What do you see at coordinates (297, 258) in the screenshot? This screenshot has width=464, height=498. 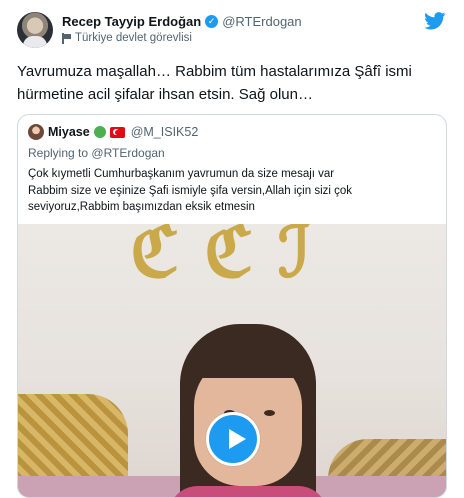 I see `gold-wall-decoration: ℐ` at bounding box center [297, 258].